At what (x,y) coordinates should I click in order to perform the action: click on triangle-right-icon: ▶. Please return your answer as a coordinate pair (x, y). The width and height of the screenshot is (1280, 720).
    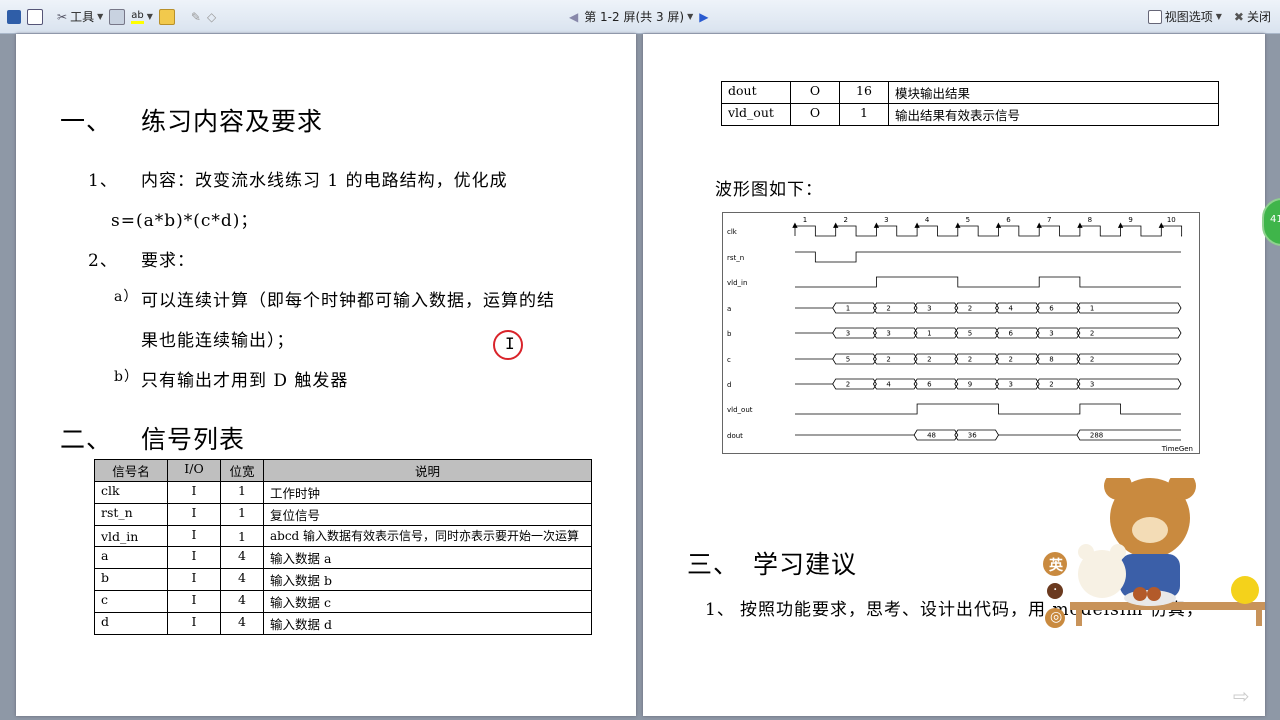
    Looking at the image, I should click on (704, 16).